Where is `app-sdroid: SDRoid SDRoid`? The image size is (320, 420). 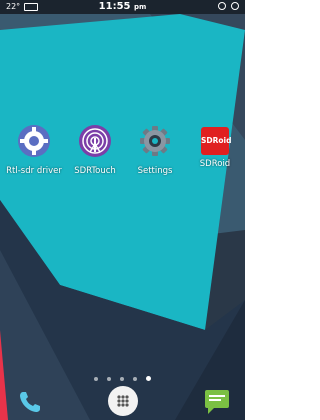 app-sdroid: SDRoid SDRoid is located at coordinates (215, 147).